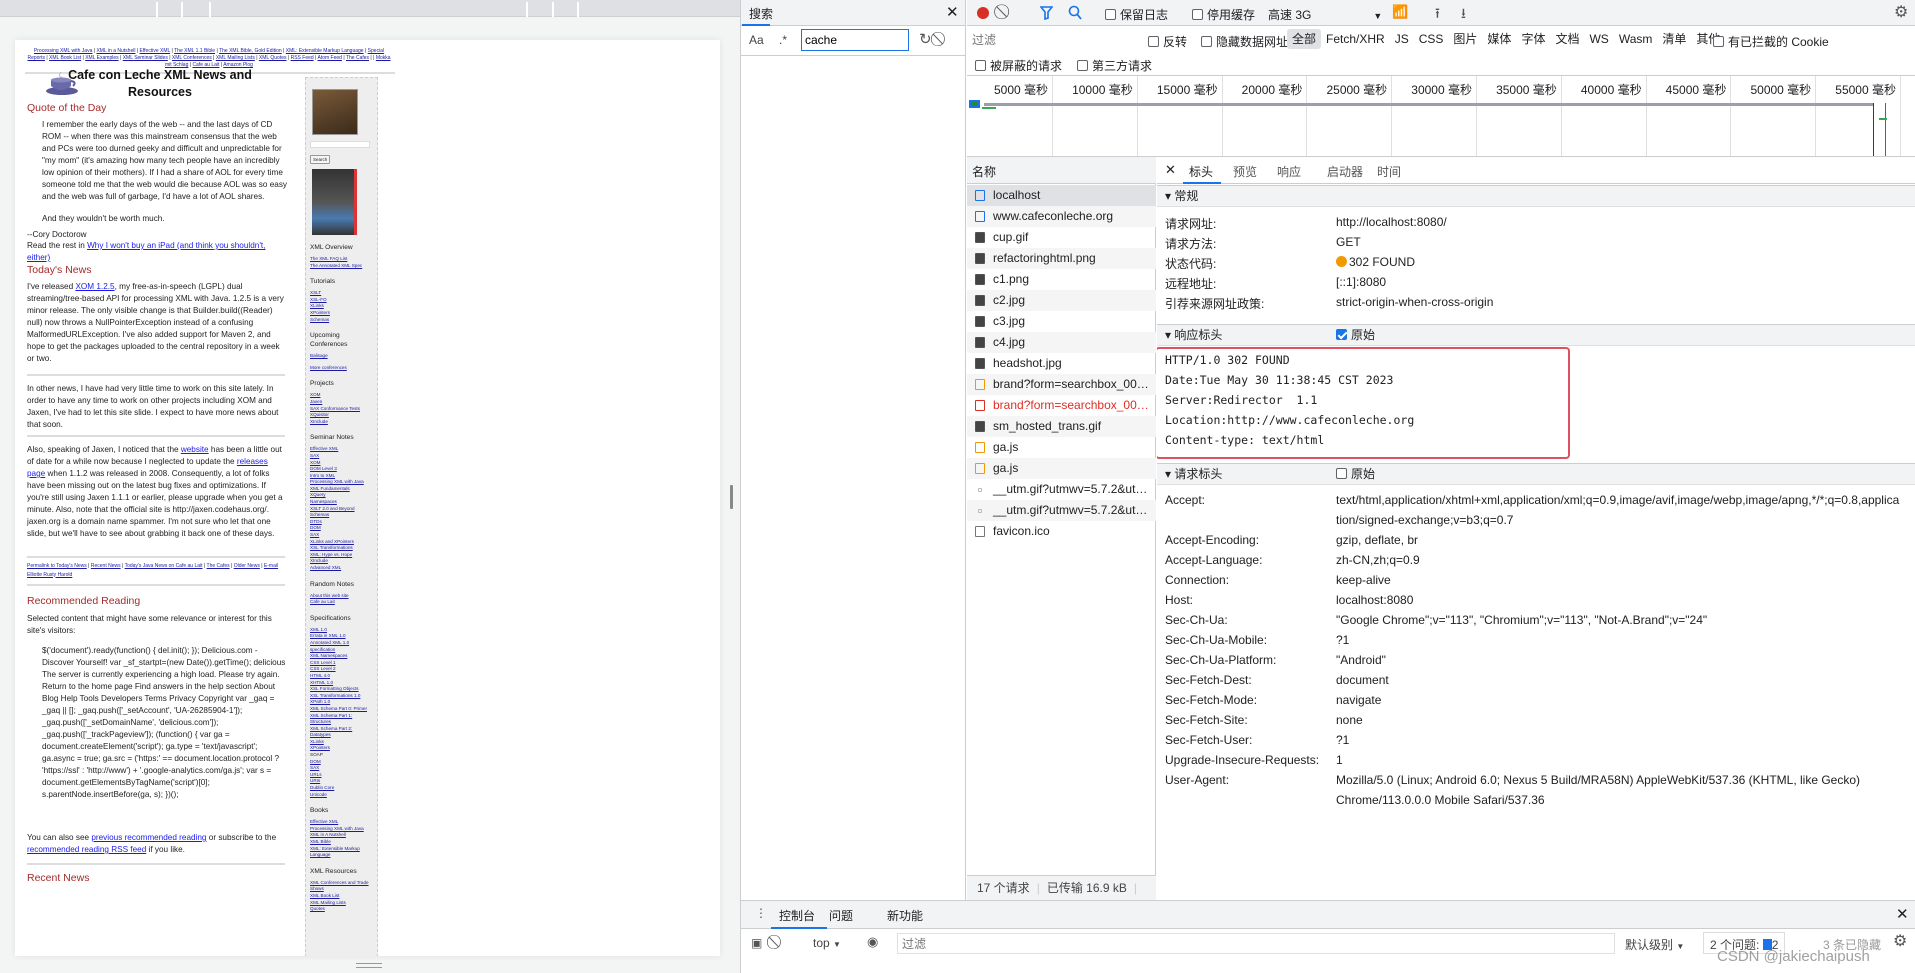 The height and width of the screenshot is (973, 1915). Describe the element at coordinates (57, 566) in the screenshot. I see `news-footer-link: Permalink to Today's News` at that location.